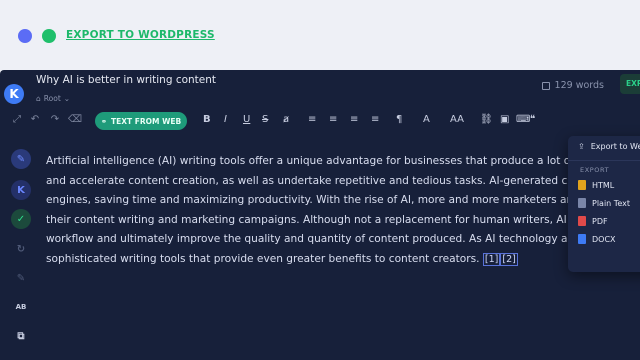  Describe the element at coordinates (75, 119) in the screenshot. I see `clear-format-icon: ⌫` at that location.